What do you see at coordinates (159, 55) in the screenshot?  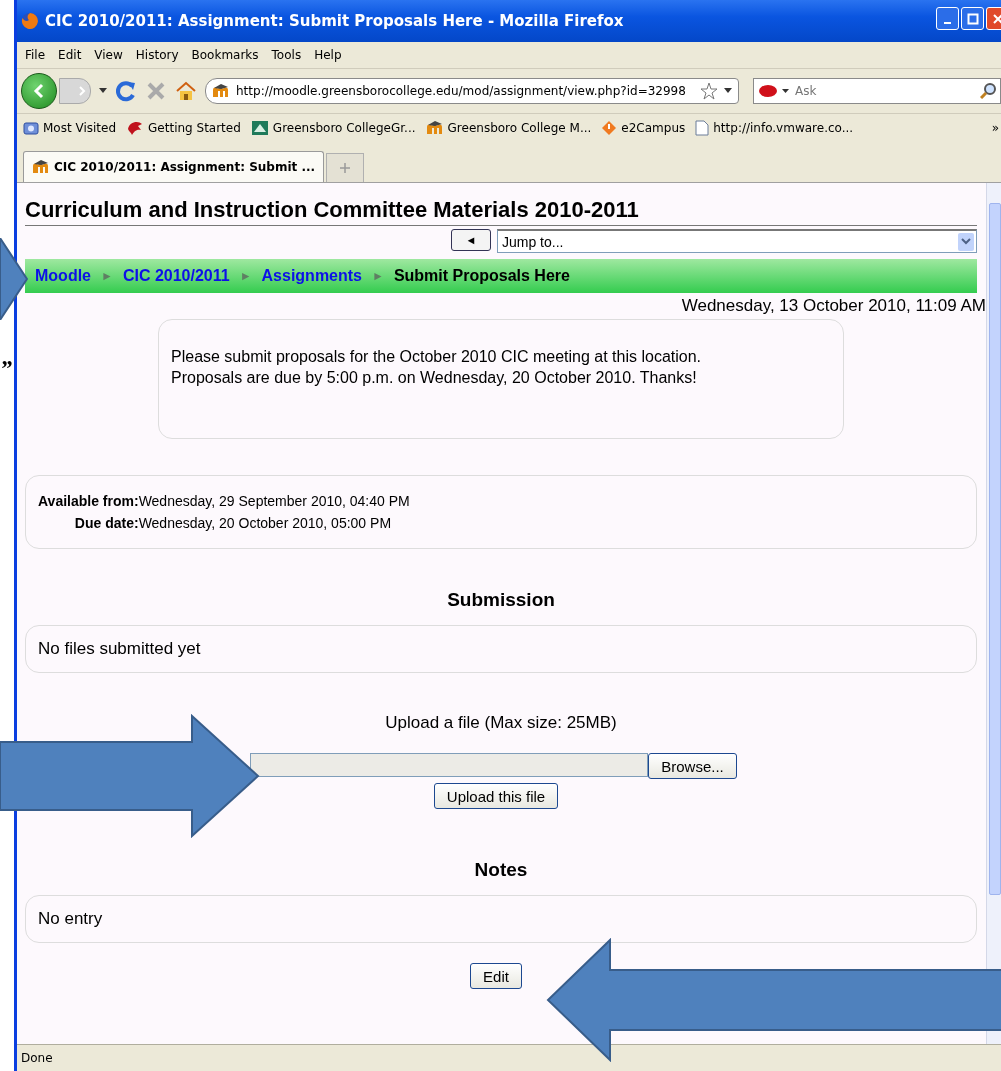 I see `menu-item: History` at bounding box center [159, 55].